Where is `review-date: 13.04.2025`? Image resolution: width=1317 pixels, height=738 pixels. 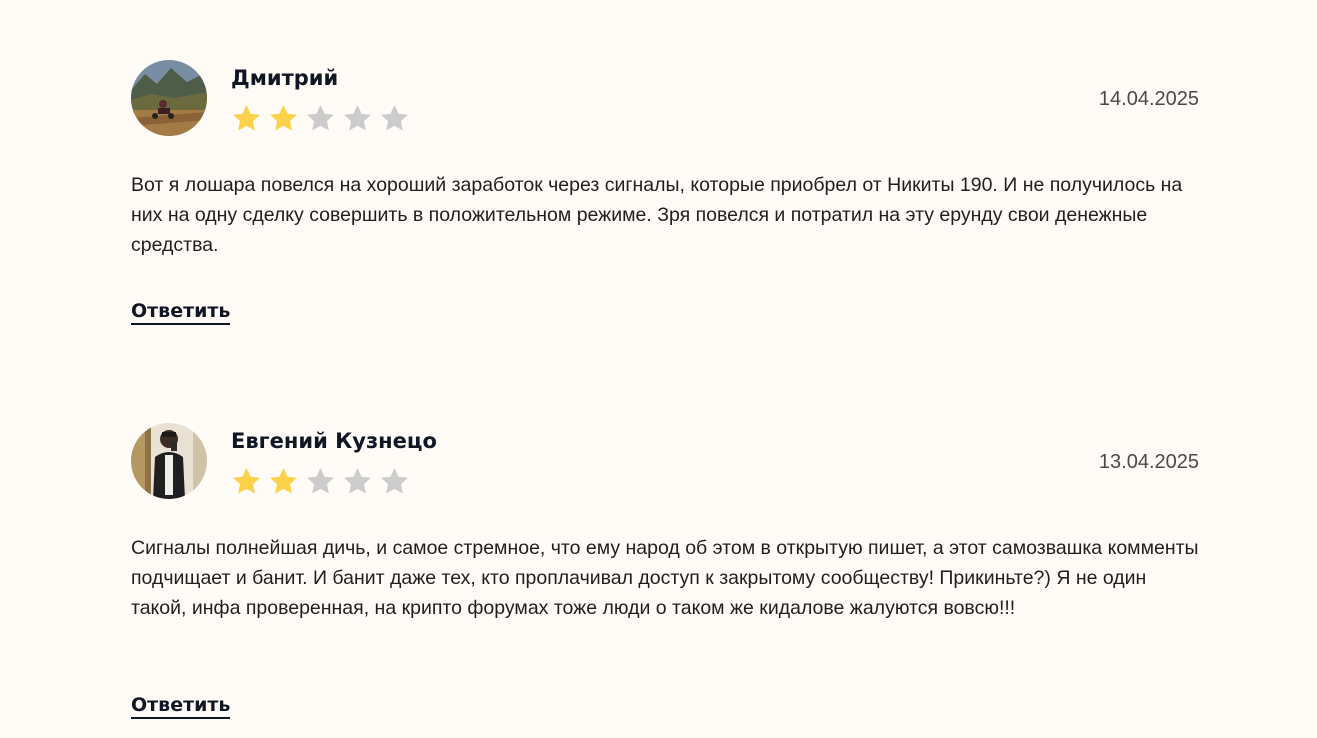
review-date: 13.04.2025 is located at coordinates (1148, 462).